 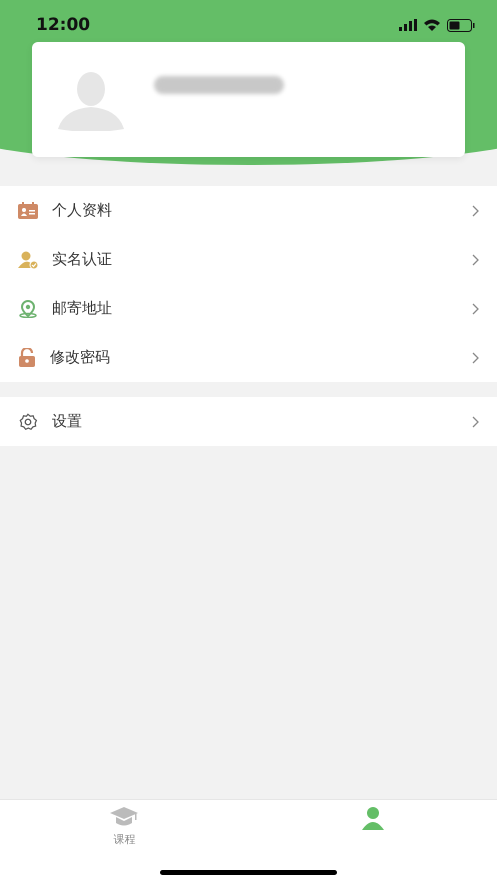 I want to click on menu-item: 设置, so click(x=248, y=421).